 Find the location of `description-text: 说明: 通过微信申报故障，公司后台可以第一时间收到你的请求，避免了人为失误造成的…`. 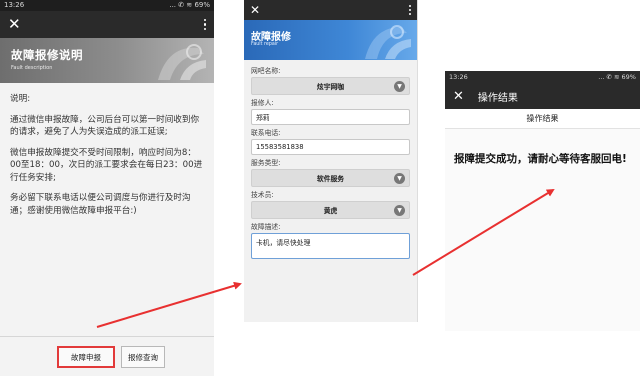

description-text: 说明: 通过微信申报故障，公司后台可以第一时间收到你的请求，避免了人为失误造成的… is located at coordinates (107, 150).